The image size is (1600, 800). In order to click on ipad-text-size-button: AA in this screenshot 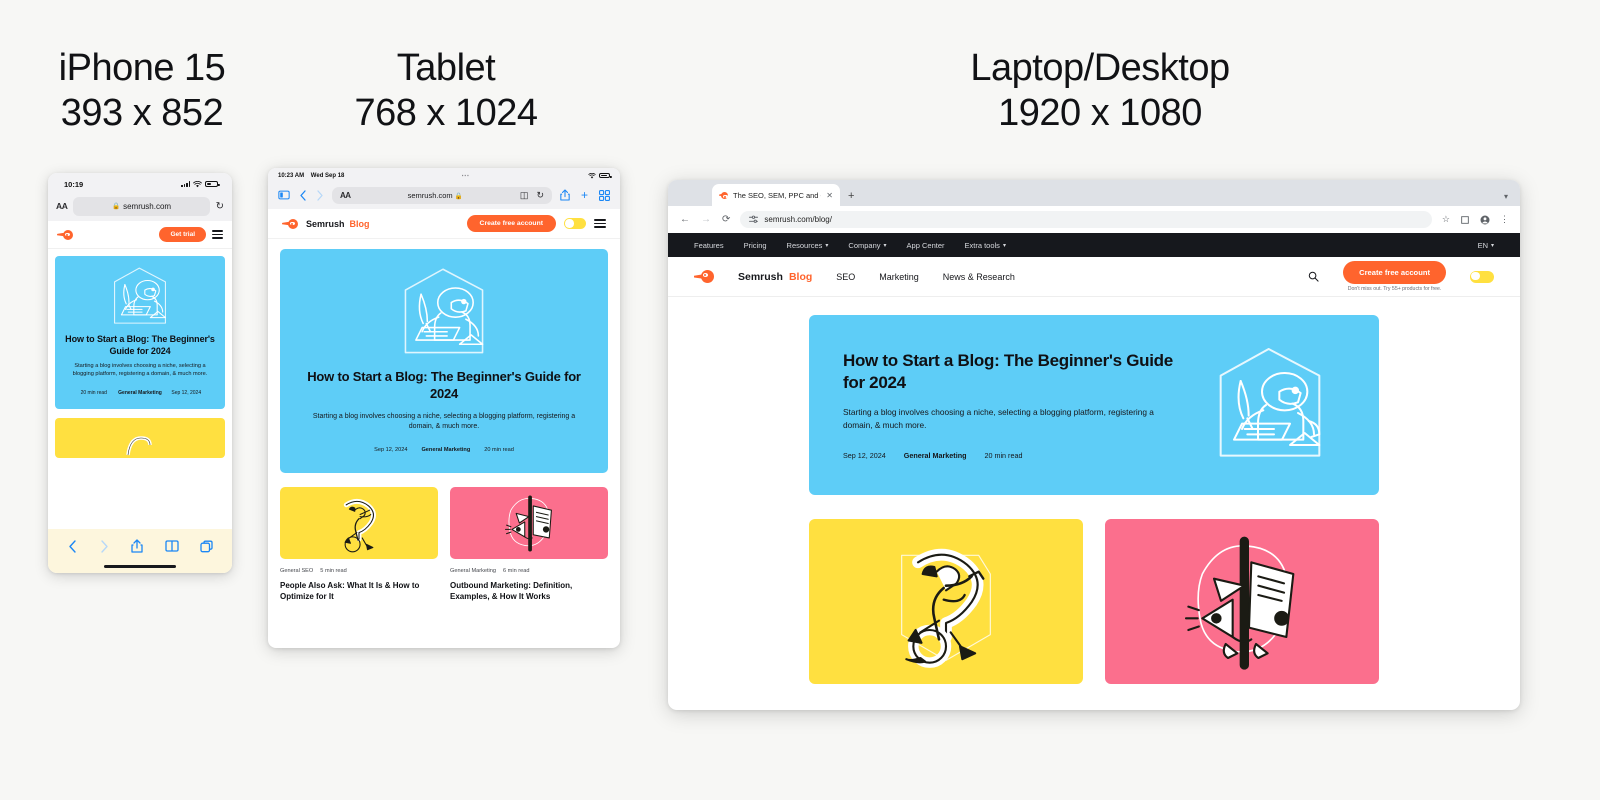, I will do `click(345, 195)`.